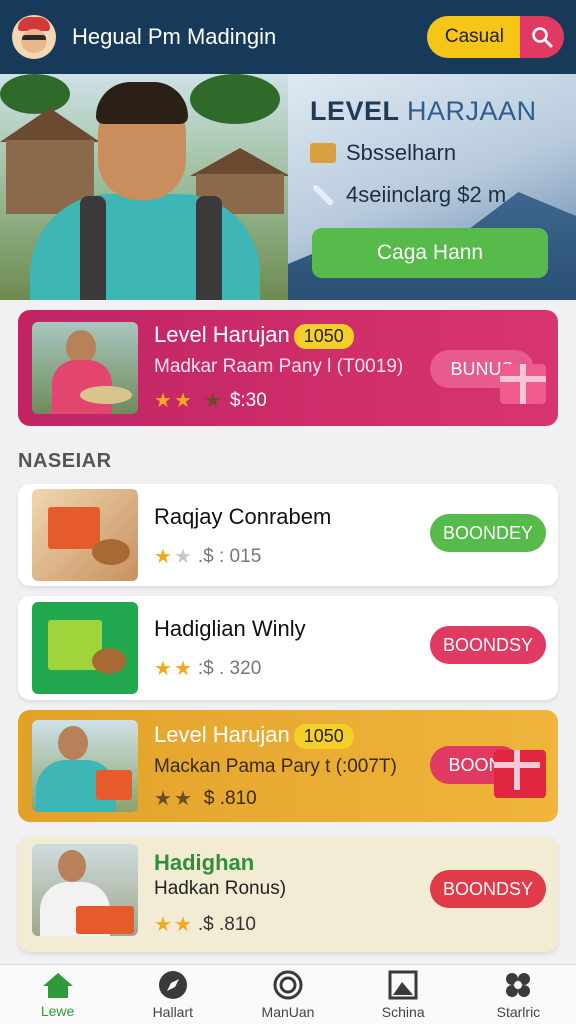 The image size is (576, 1024). I want to click on top-app-bar: Hegual Pm Madingin Casual, so click(288, 37).